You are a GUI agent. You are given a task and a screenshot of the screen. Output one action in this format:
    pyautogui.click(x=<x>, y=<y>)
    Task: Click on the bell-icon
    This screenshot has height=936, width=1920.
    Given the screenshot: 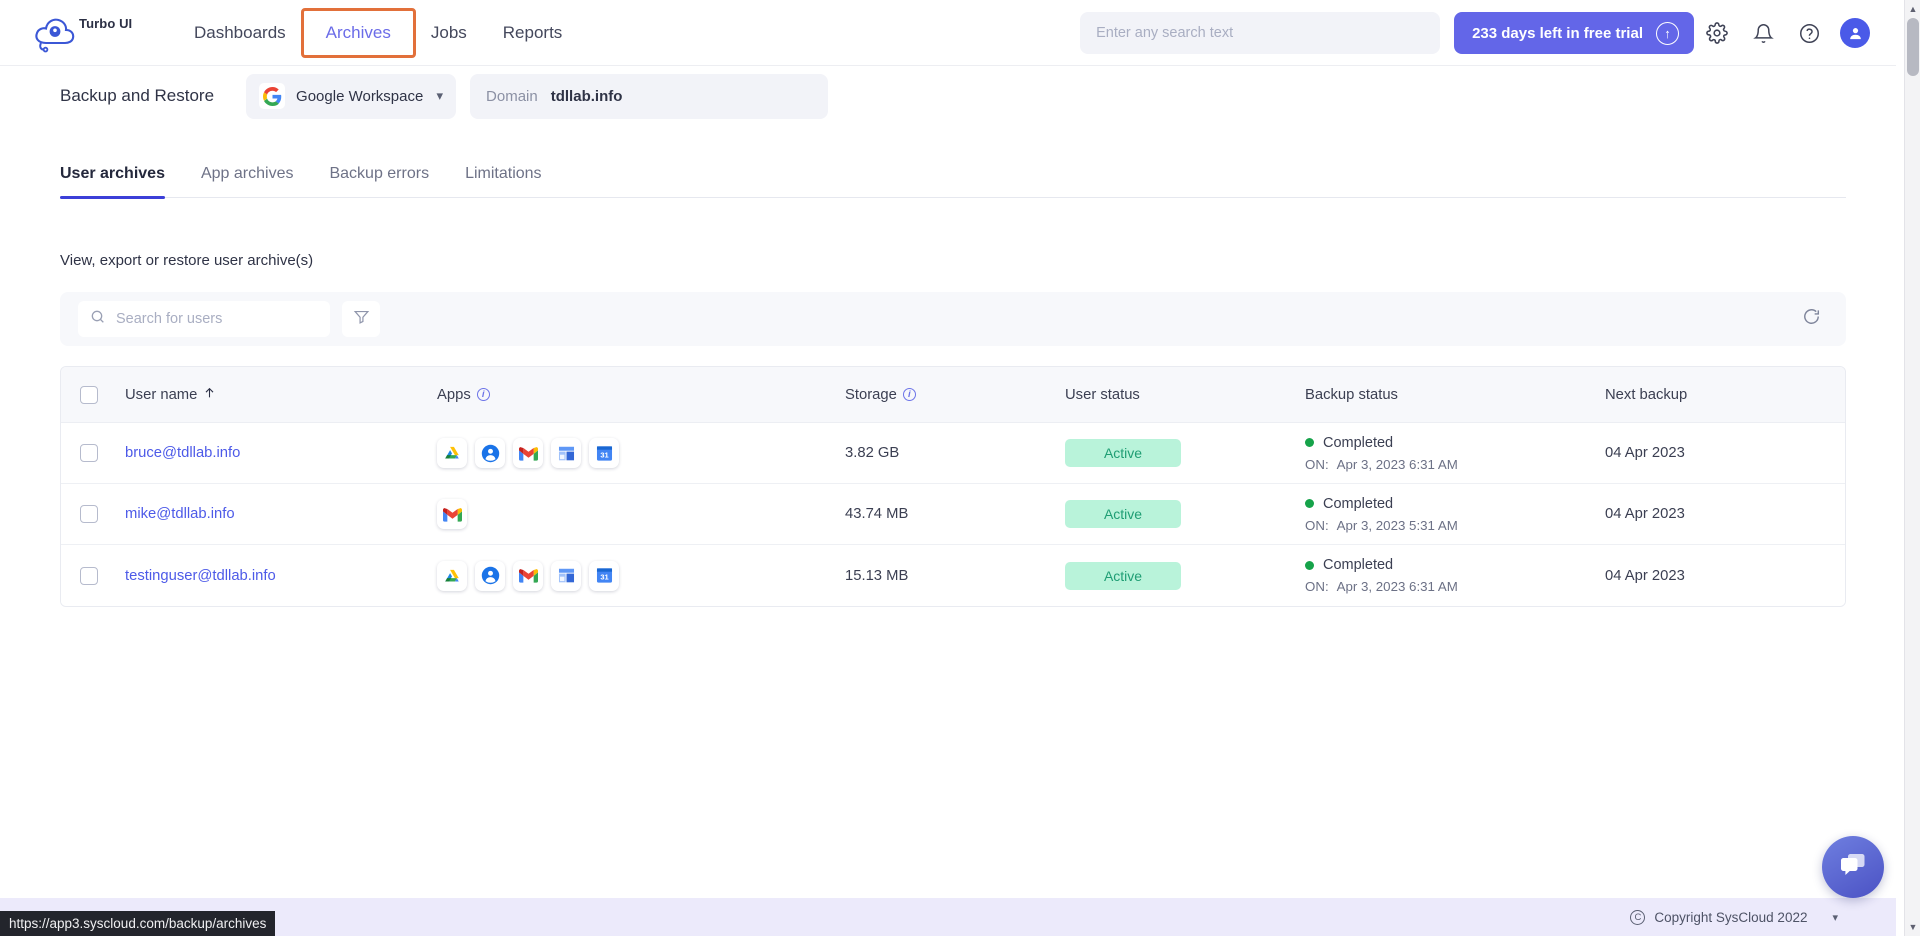 What is the action you would take?
    pyautogui.click(x=1763, y=33)
    